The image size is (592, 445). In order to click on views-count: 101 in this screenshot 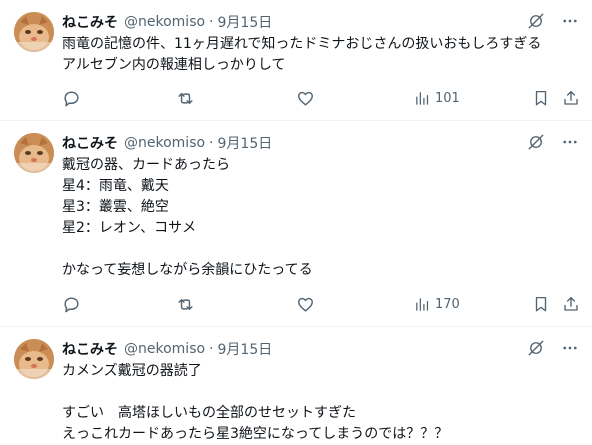, I will do `click(447, 98)`.